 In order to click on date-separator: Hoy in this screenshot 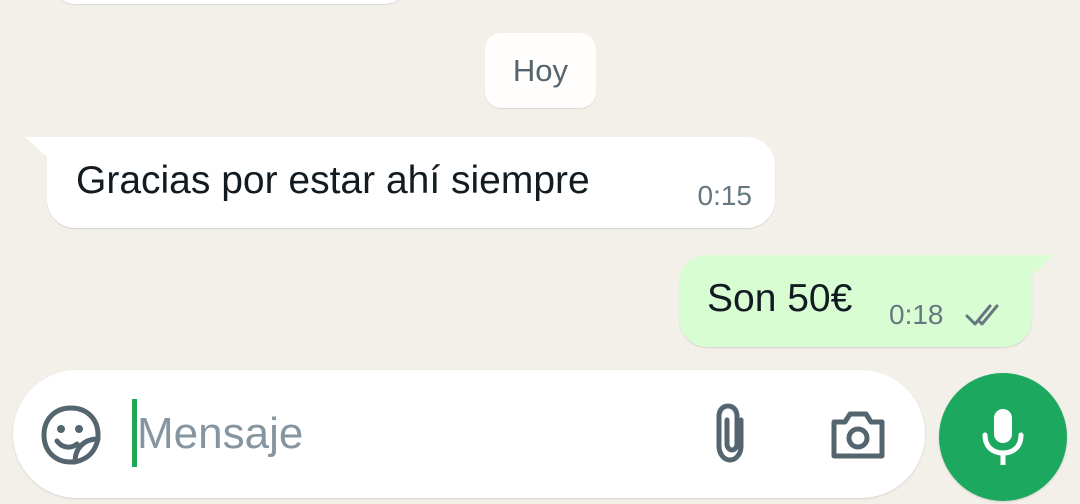, I will do `click(540, 70)`.